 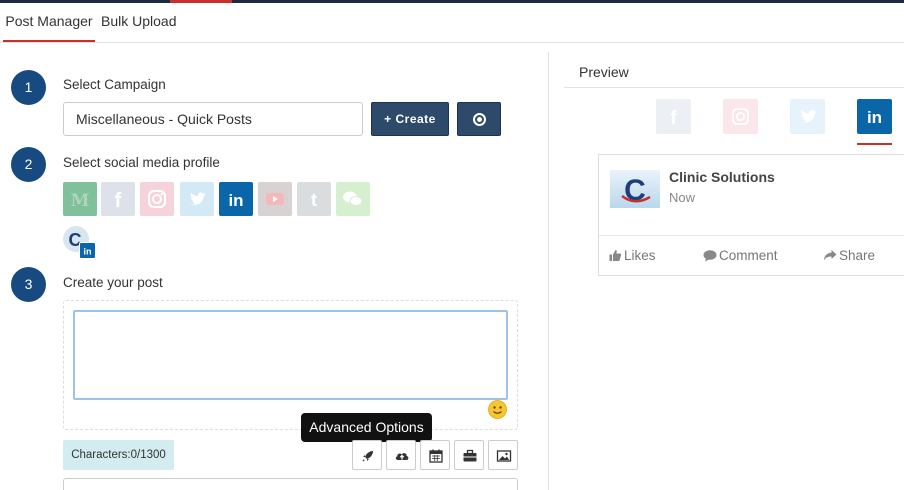 I want to click on rocket-icon, so click(x=367, y=456).